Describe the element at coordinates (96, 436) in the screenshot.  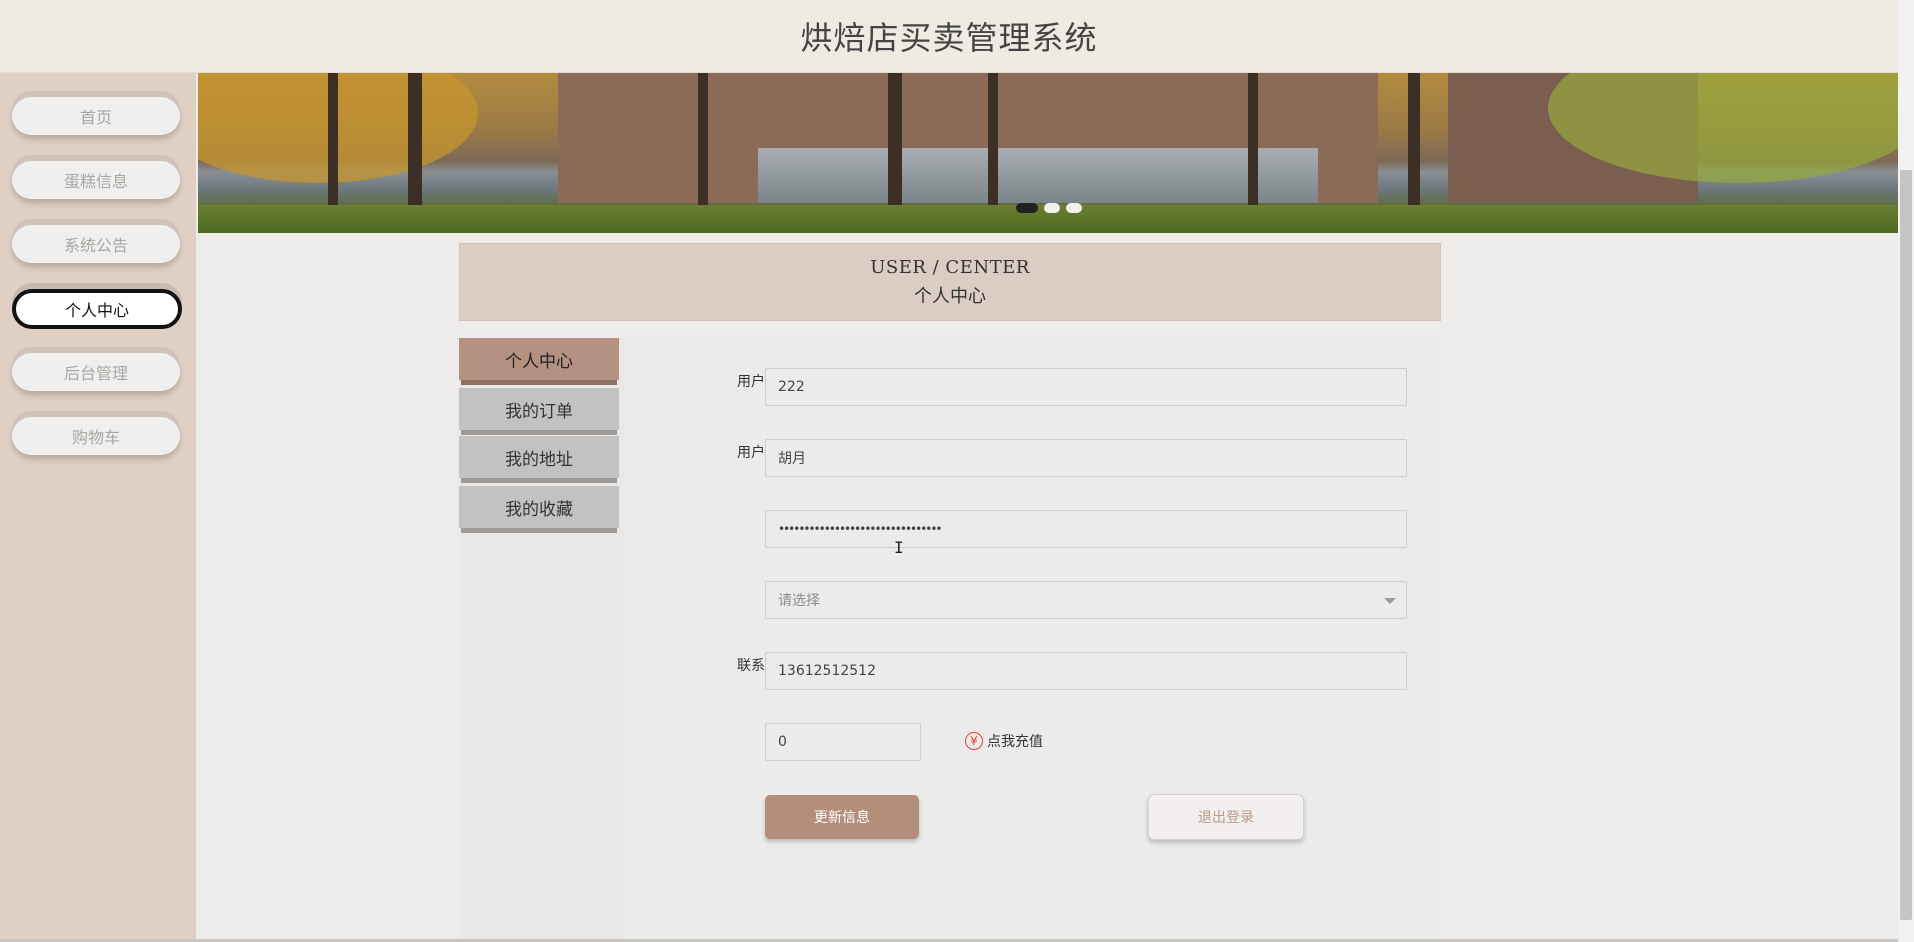
I see `sidebar-item-cart: 购物车` at that location.